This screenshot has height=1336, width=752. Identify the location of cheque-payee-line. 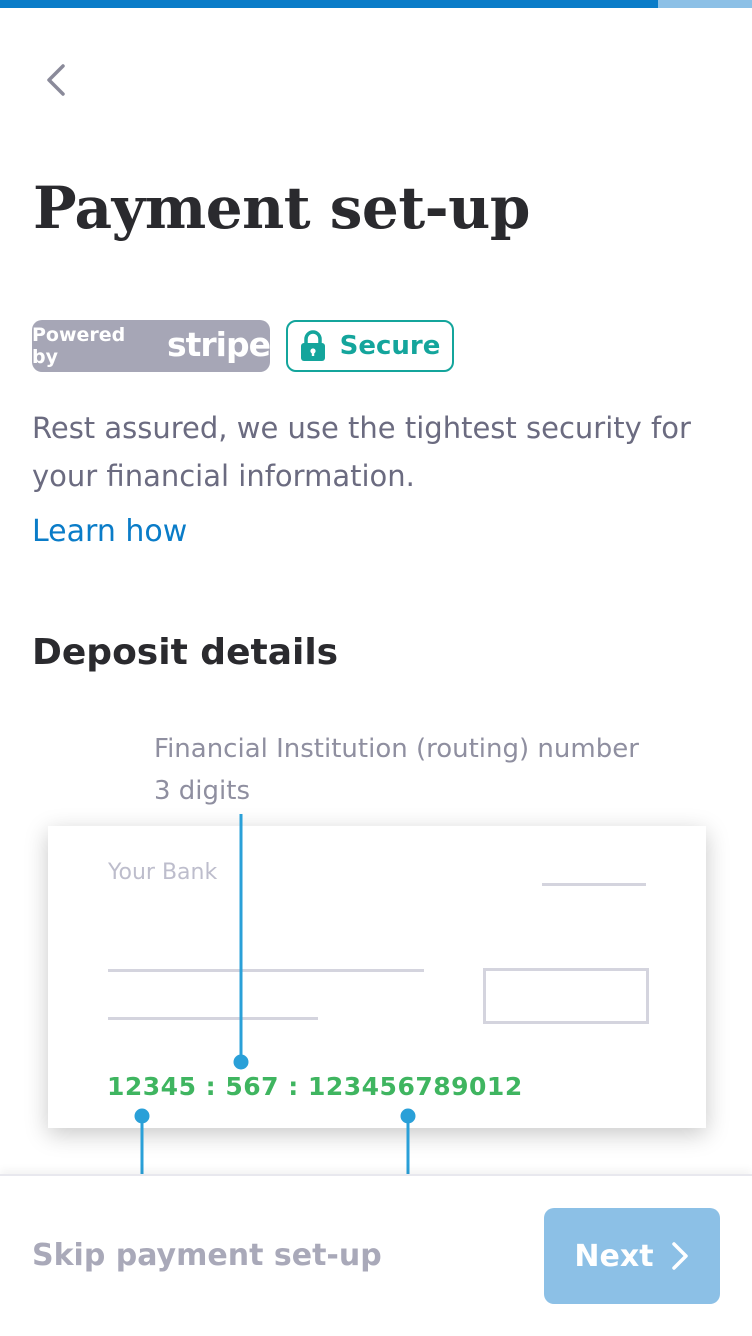
(266, 970).